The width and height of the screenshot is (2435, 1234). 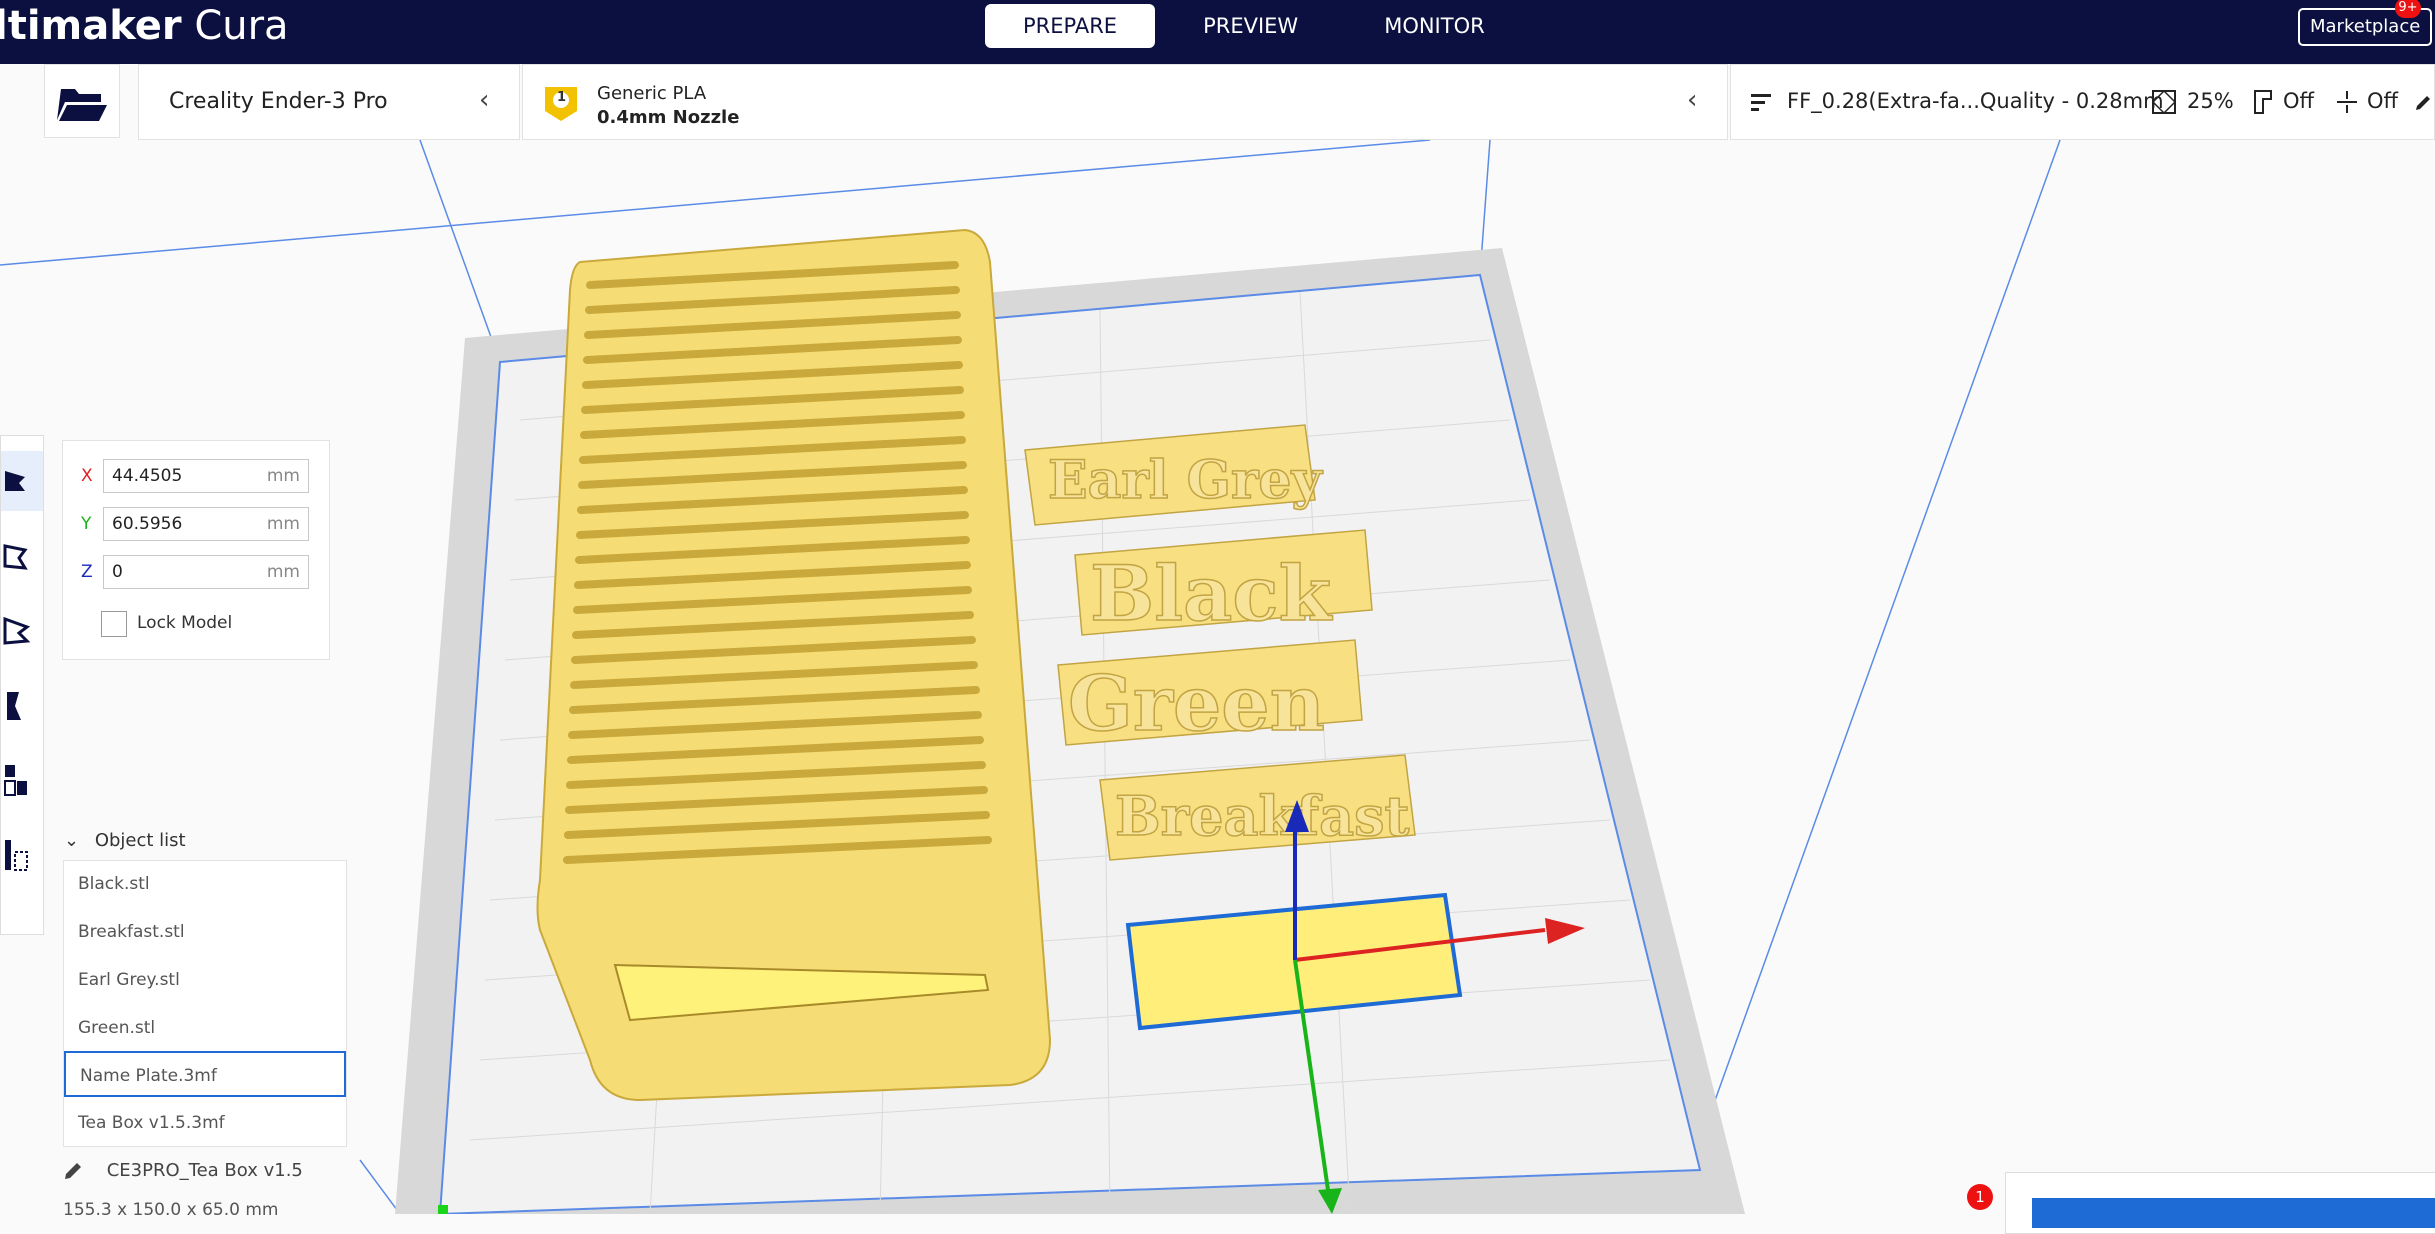 I want to click on support-value: Off, so click(x=2298, y=101).